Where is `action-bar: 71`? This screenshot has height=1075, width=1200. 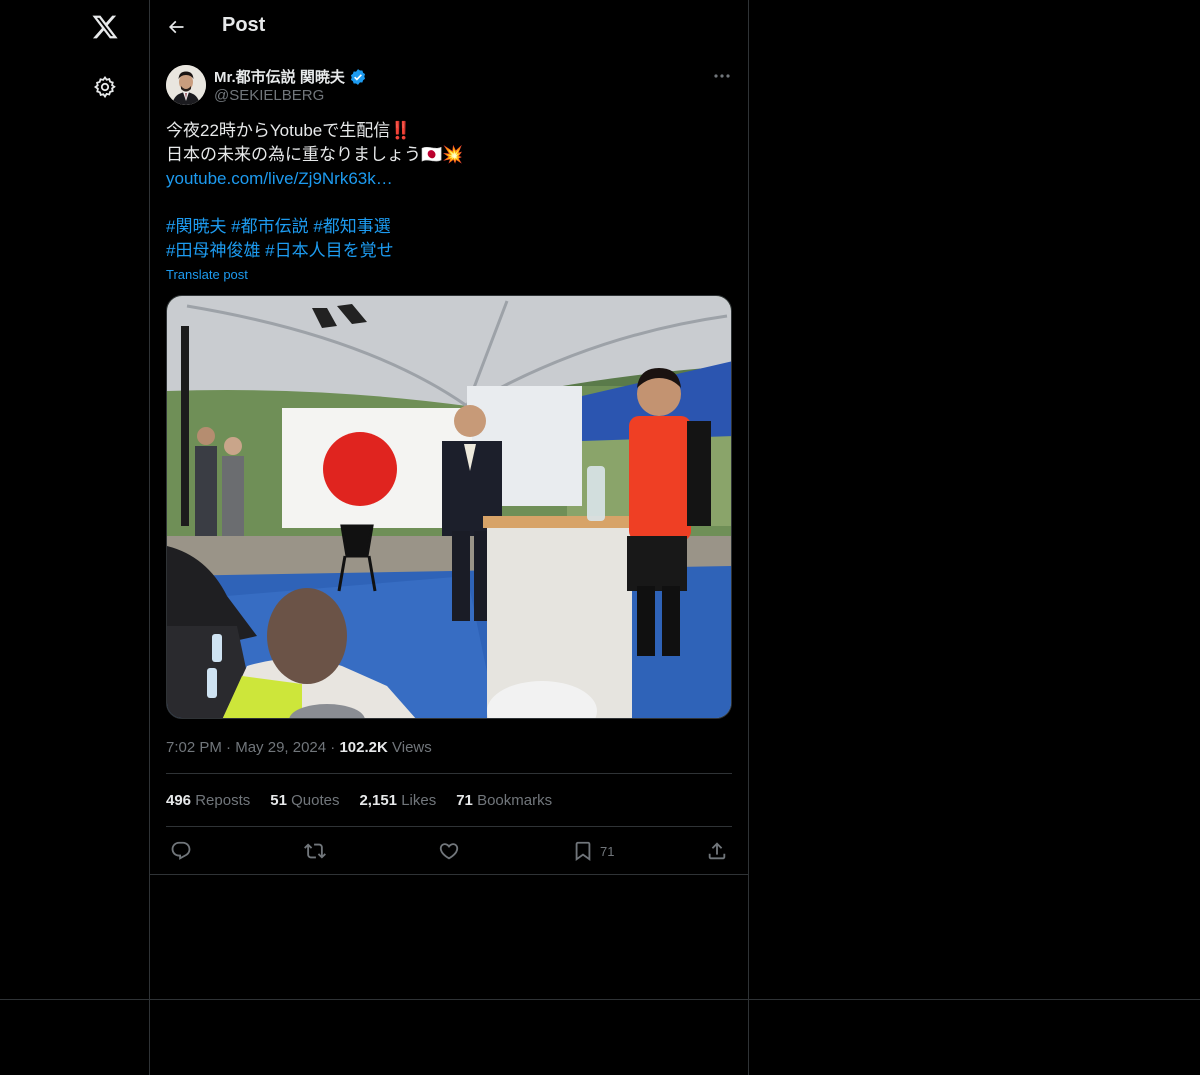 action-bar: 71 is located at coordinates (449, 851).